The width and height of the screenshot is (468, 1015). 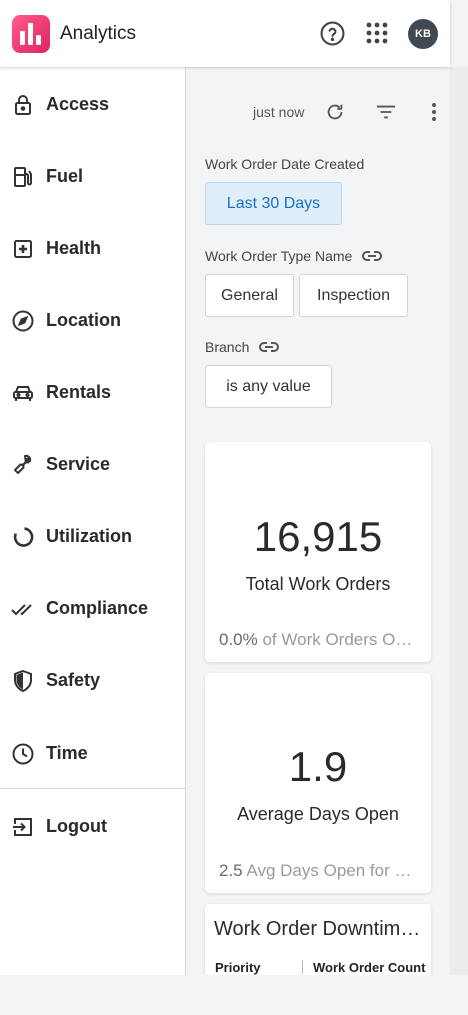 What do you see at coordinates (353, 295) in the screenshot?
I see `type-option-inspection: Inspection` at bounding box center [353, 295].